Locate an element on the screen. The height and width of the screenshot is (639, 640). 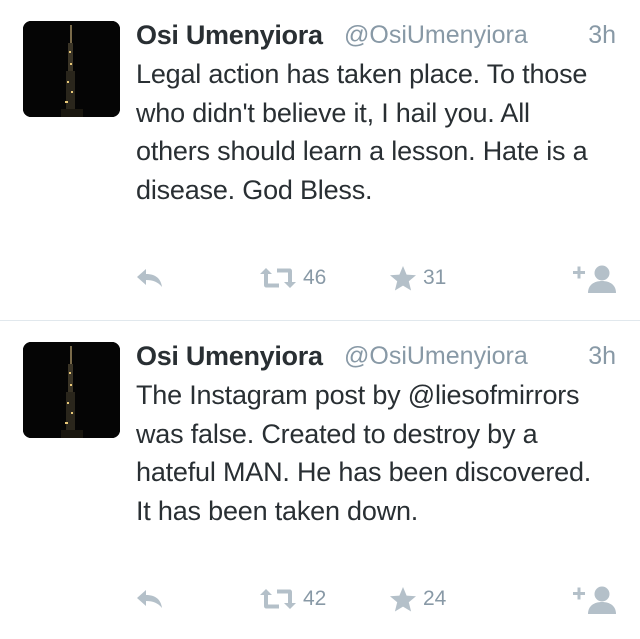
favorite-button: 24 is located at coordinates (417, 599).